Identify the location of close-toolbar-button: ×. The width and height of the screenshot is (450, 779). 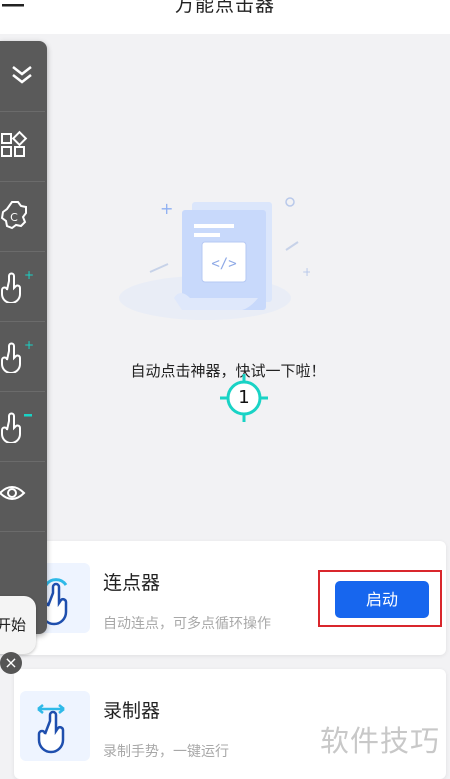
(11, 663).